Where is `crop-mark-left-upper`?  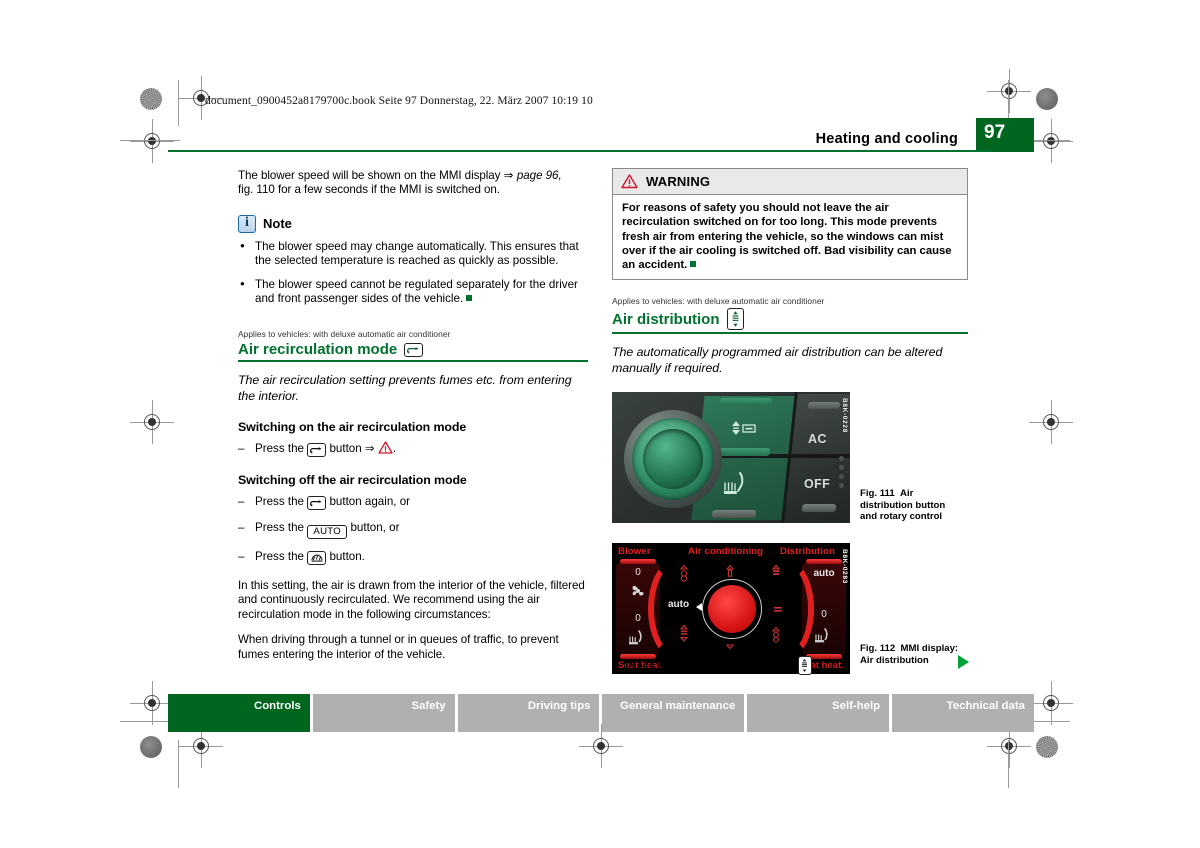 crop-mark-left-upper is located at coordinates (152, 141).